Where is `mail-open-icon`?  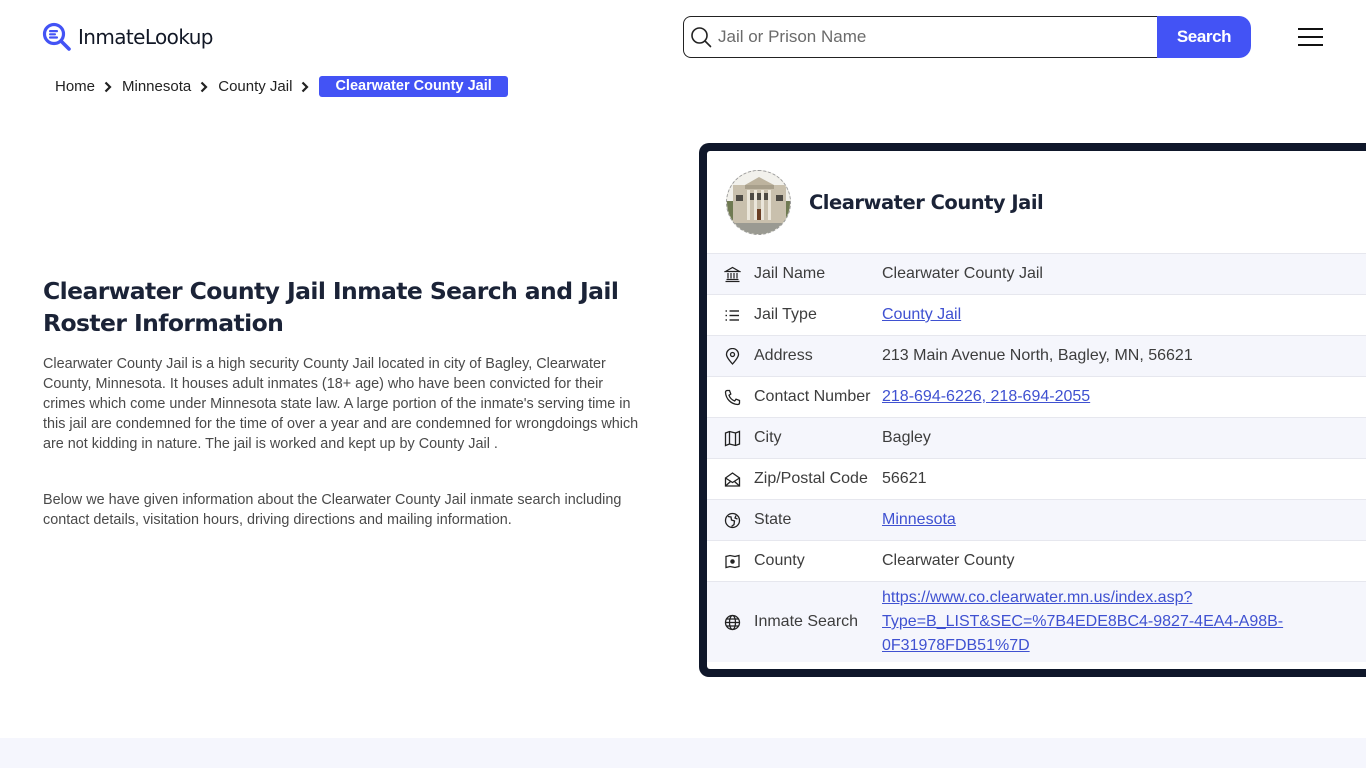
mail-open-icon is located at coordinates (732, 479).